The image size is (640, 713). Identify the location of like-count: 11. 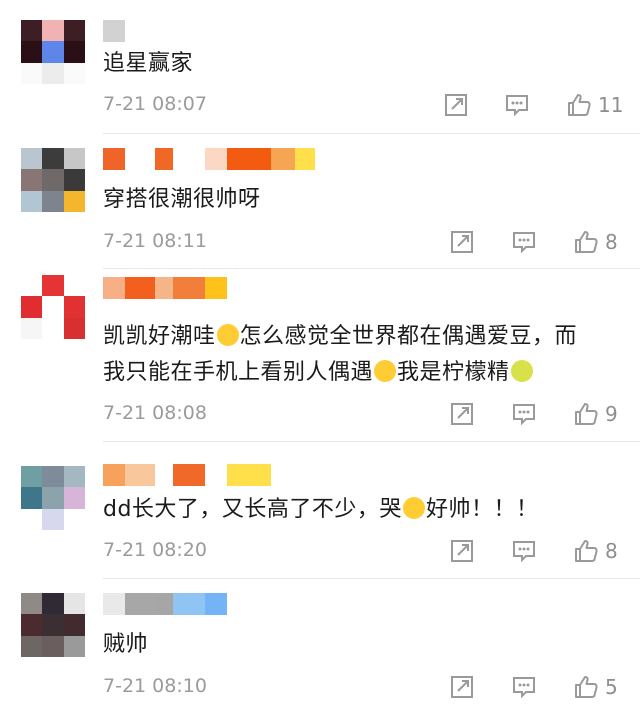
(611, 105).